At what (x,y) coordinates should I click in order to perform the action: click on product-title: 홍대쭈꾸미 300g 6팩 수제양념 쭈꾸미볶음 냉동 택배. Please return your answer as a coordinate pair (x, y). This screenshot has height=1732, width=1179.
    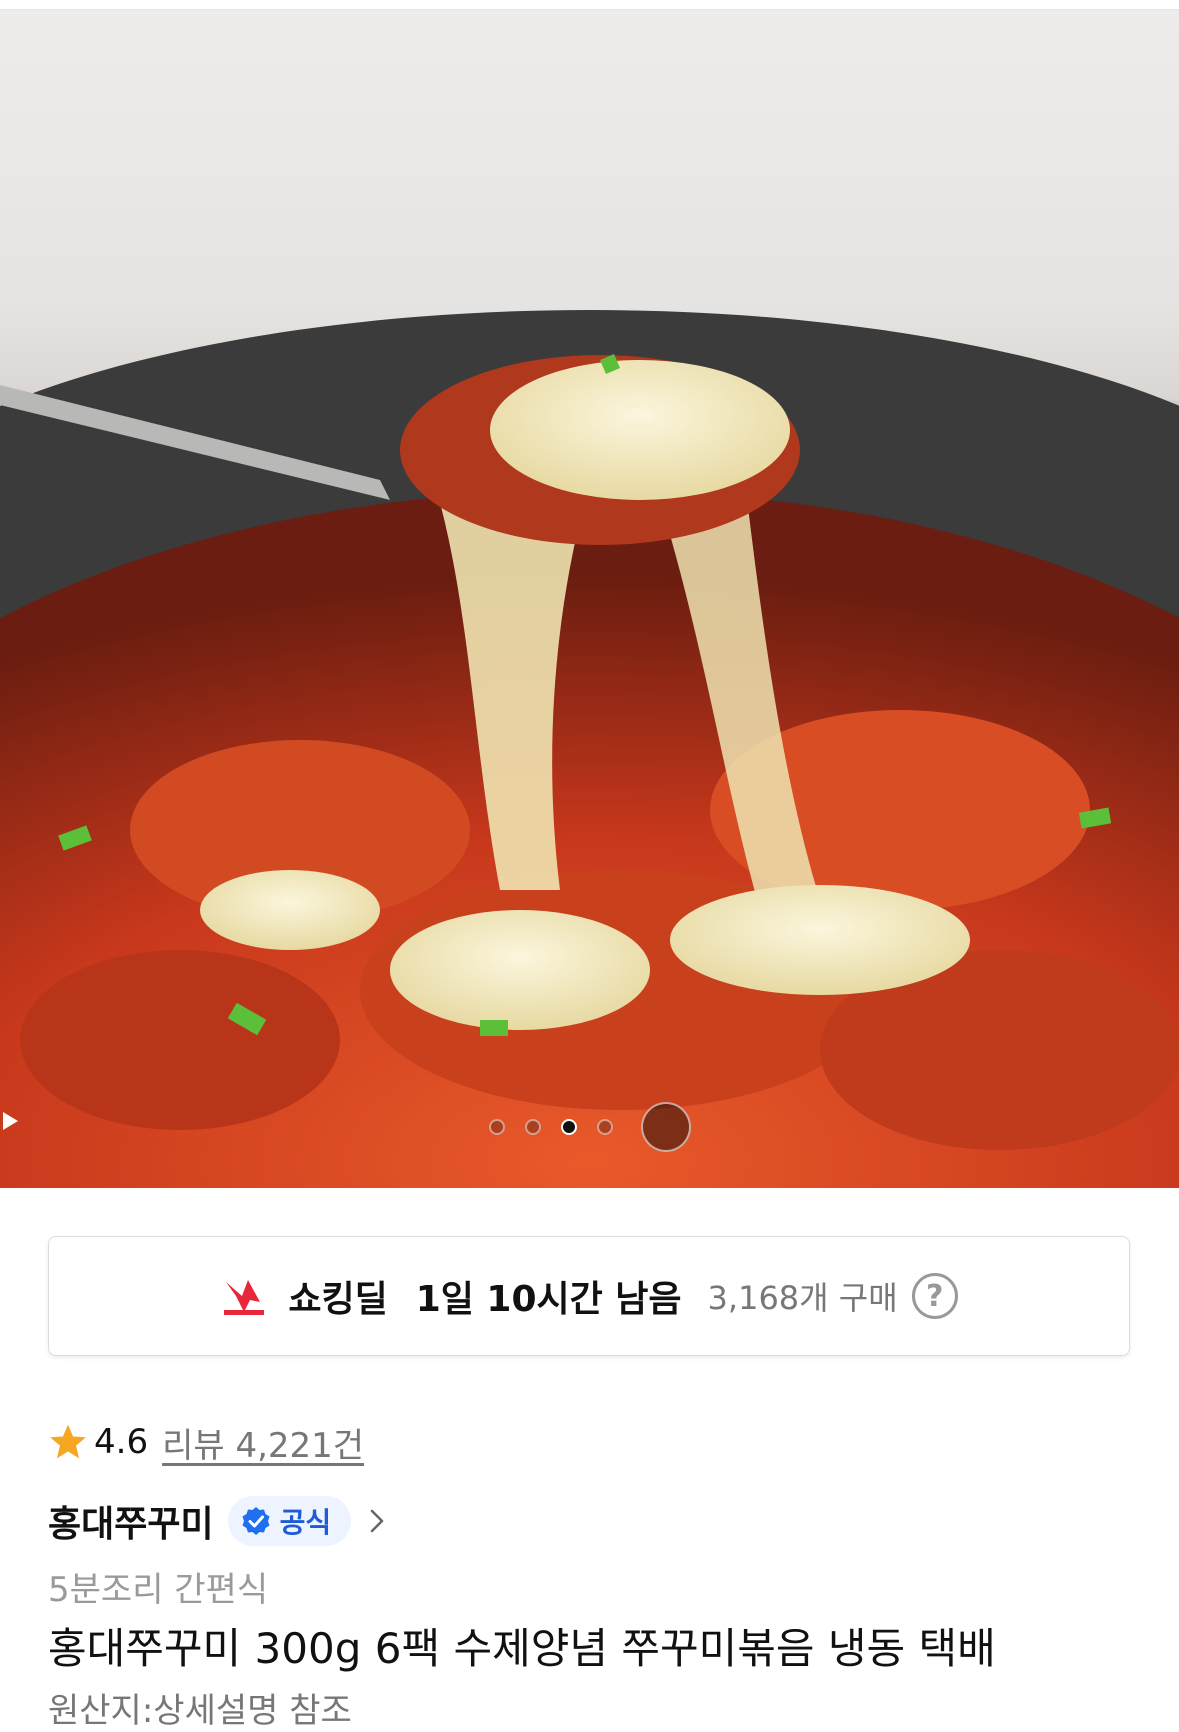
    Looking at the image, I should click on (522, 1648).